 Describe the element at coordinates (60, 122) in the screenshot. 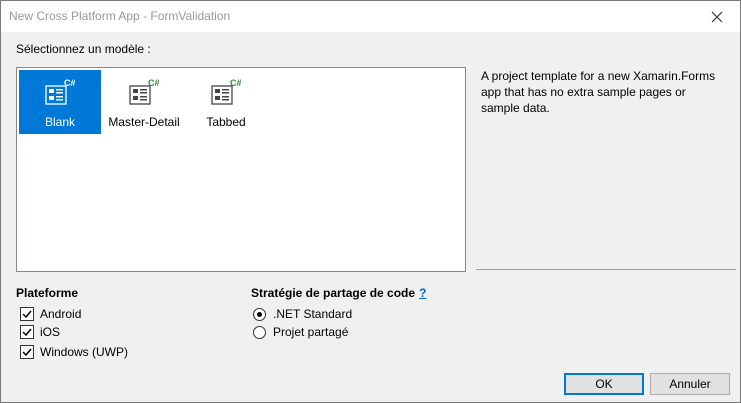

I see `template-label: Blank` at that location.